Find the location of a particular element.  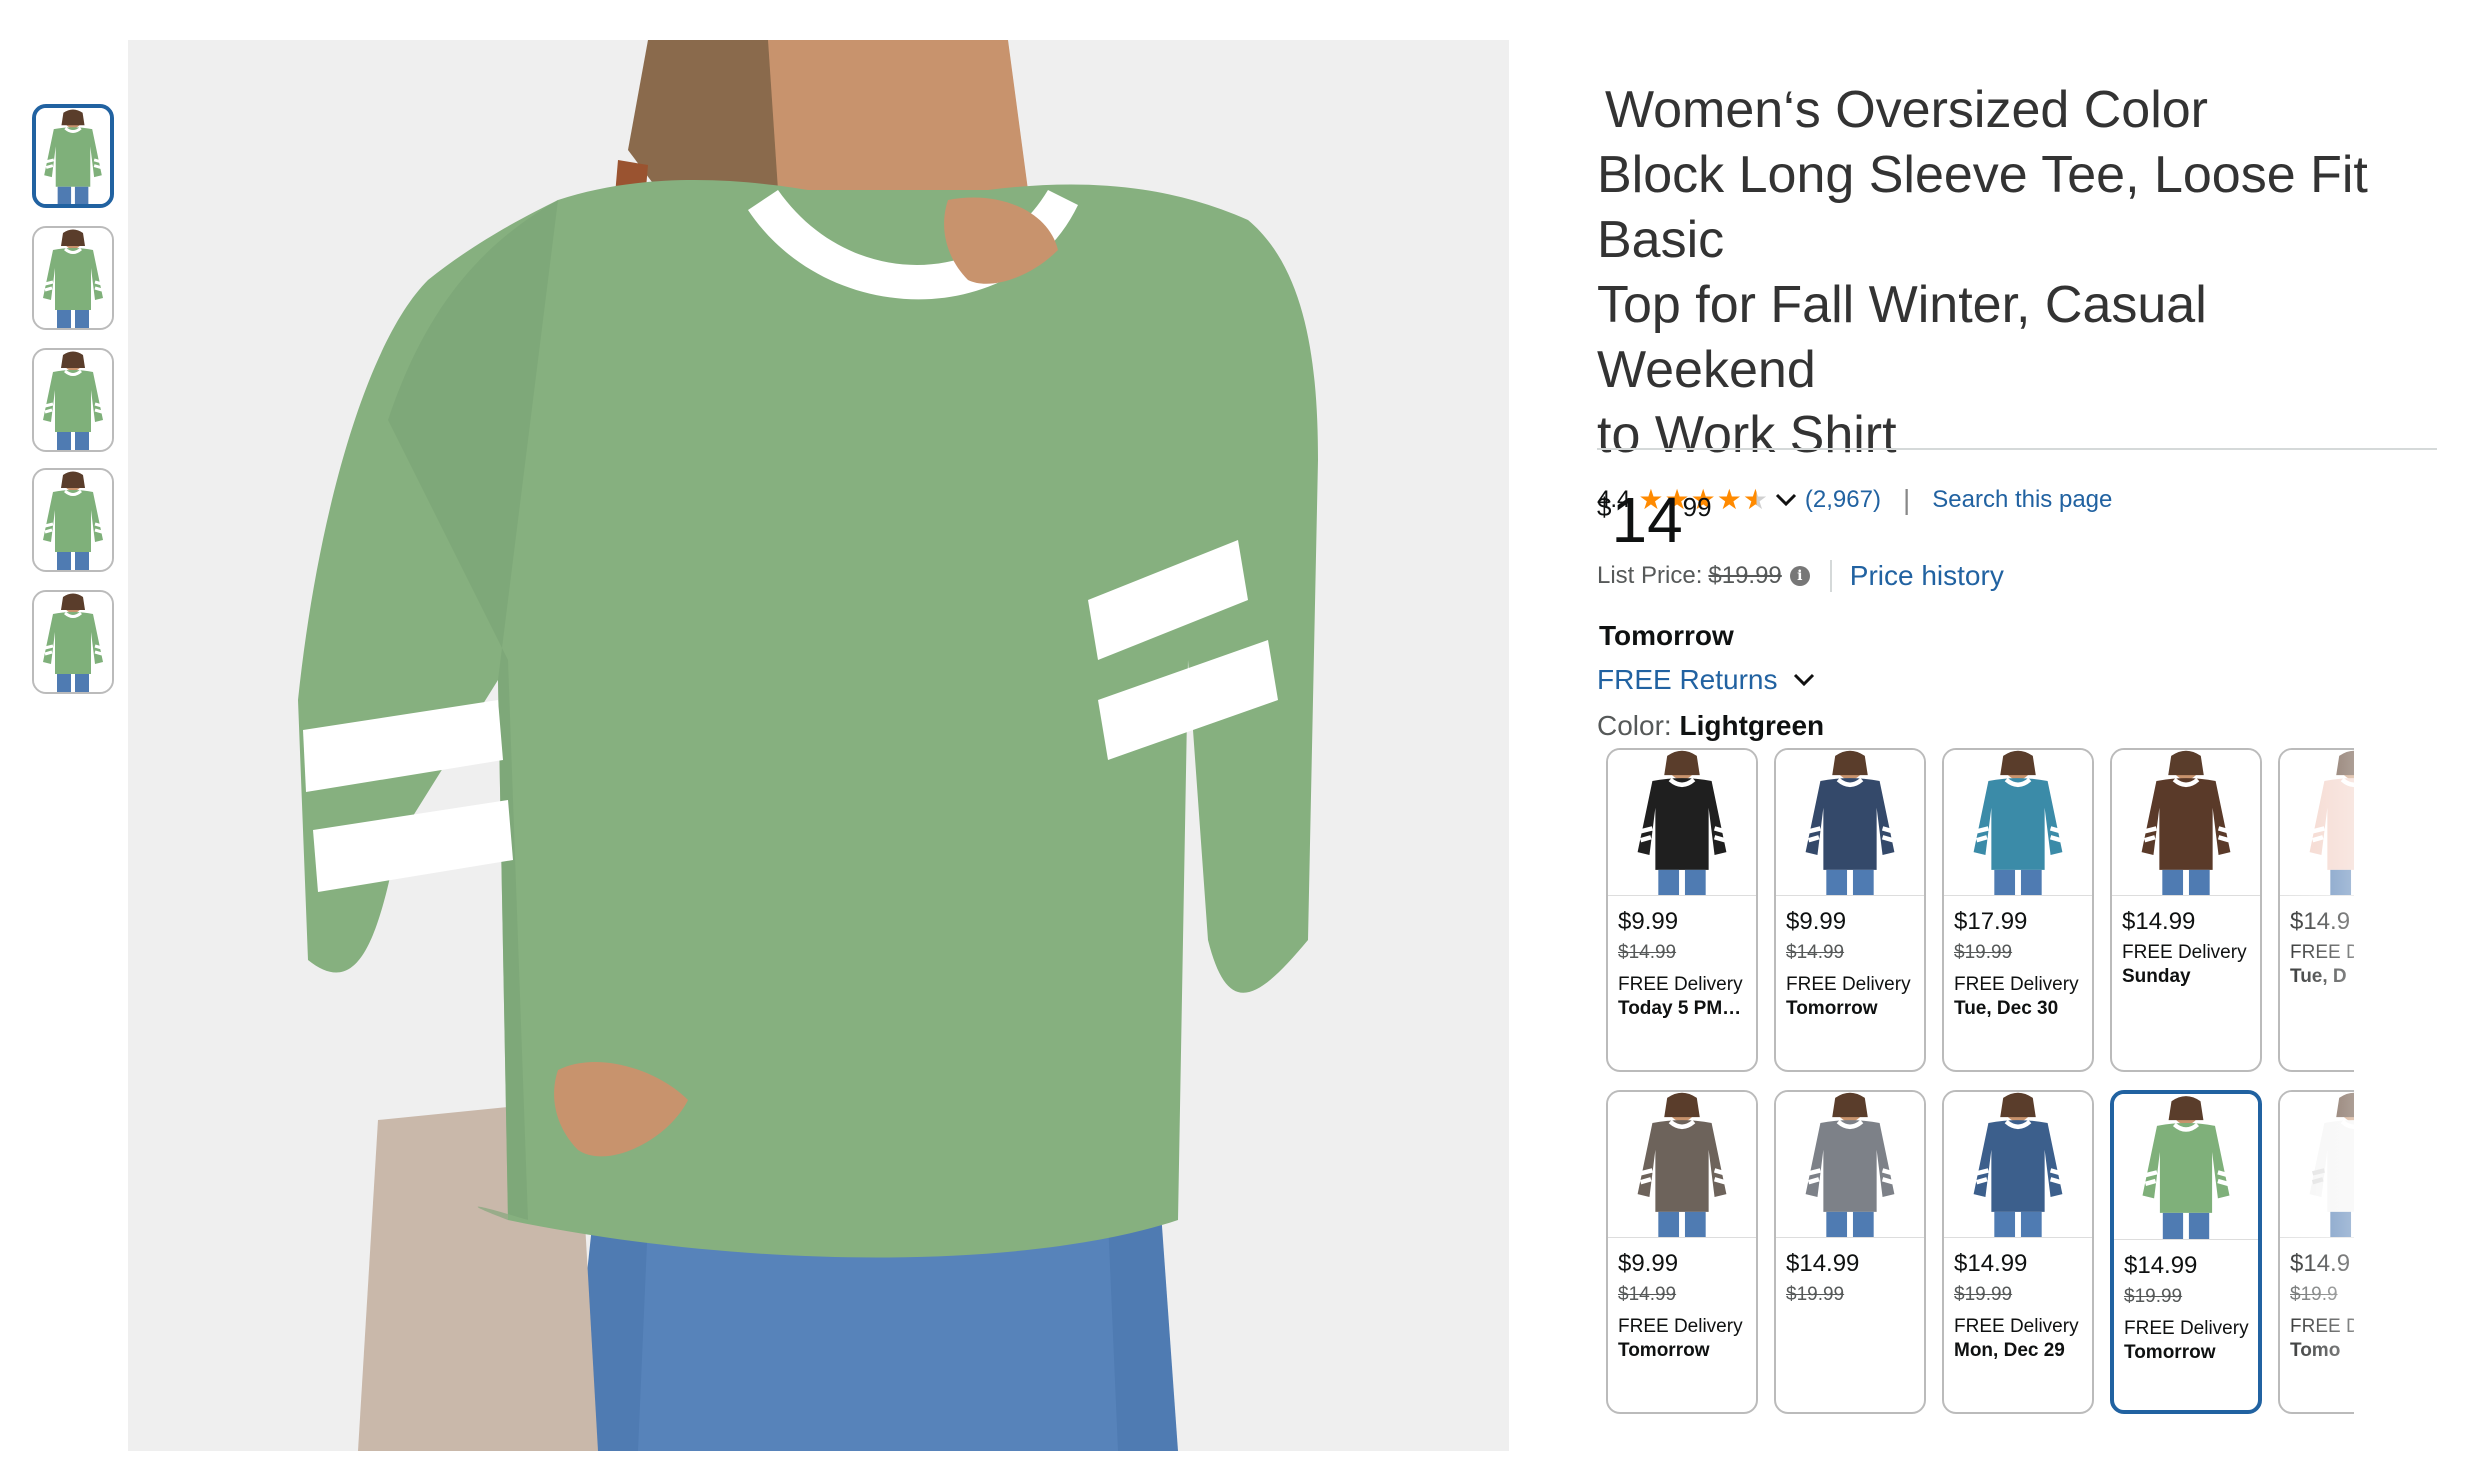

price-fraction: 99 is located at coordinates (1697, 507).